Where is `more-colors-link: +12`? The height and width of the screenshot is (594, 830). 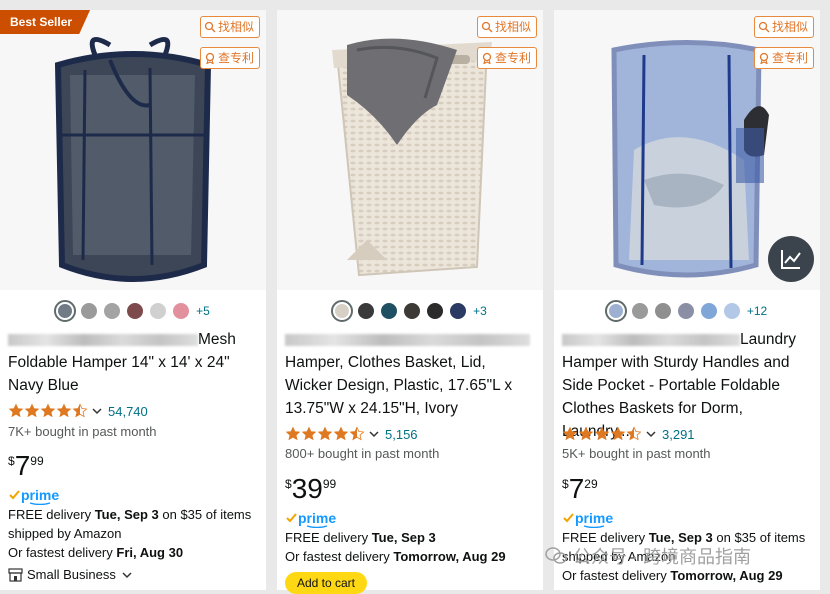
more-colors-link: +12 is located at coordinates (757, 311).